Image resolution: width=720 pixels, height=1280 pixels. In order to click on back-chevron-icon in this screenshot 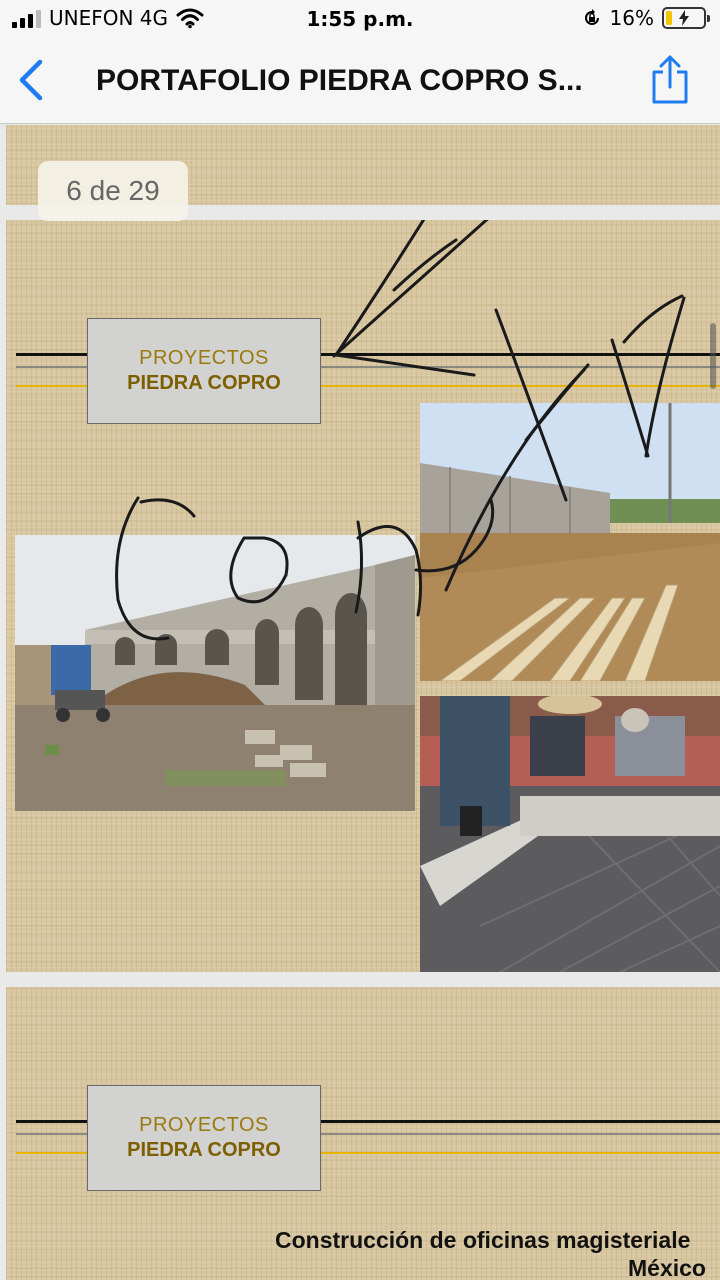, I will do `click(32, 80)`.